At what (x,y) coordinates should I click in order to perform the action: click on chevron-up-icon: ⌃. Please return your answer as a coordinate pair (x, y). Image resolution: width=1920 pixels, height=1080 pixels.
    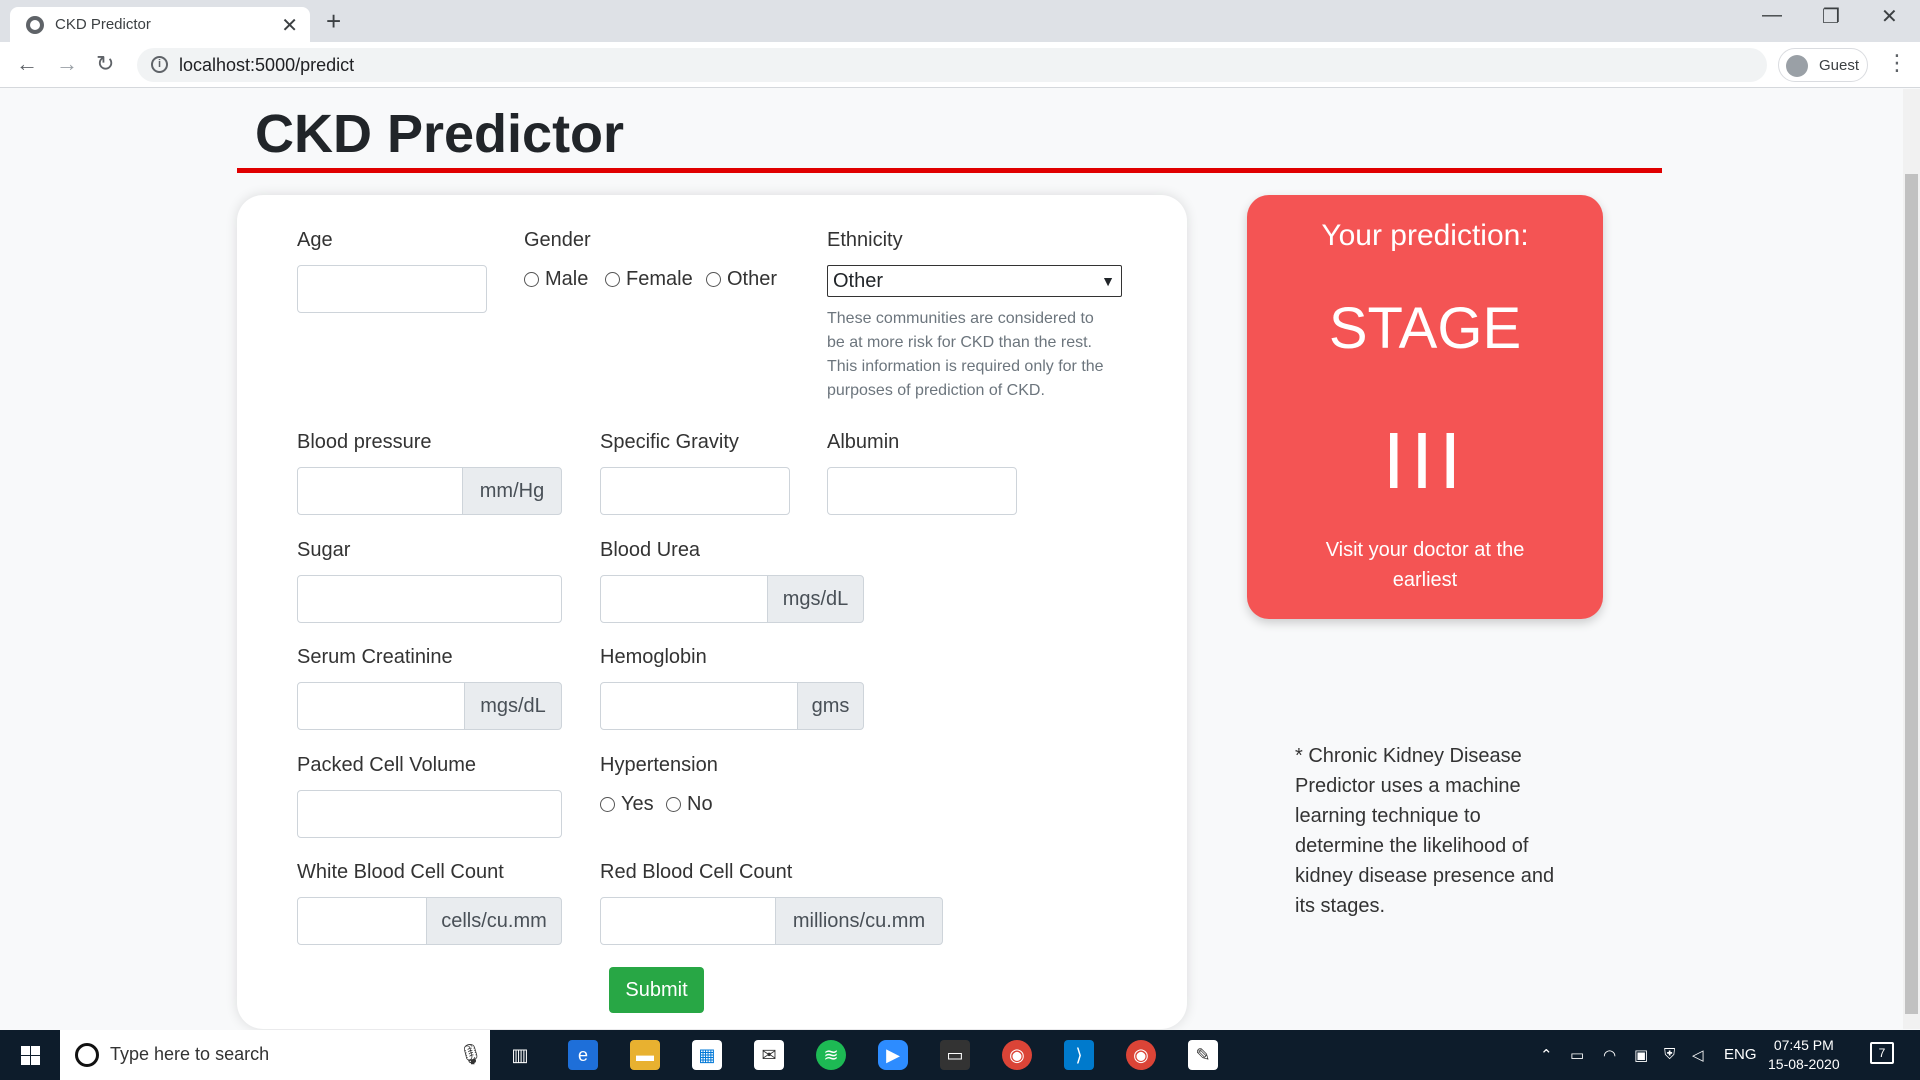
    Looking at the image, I should click on (1546, 1055).